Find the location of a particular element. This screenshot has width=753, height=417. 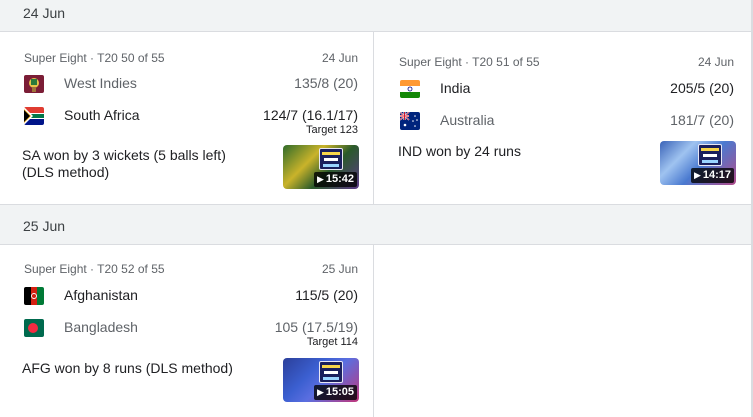

team-name: South Africa is located at coordinates (102, 115).